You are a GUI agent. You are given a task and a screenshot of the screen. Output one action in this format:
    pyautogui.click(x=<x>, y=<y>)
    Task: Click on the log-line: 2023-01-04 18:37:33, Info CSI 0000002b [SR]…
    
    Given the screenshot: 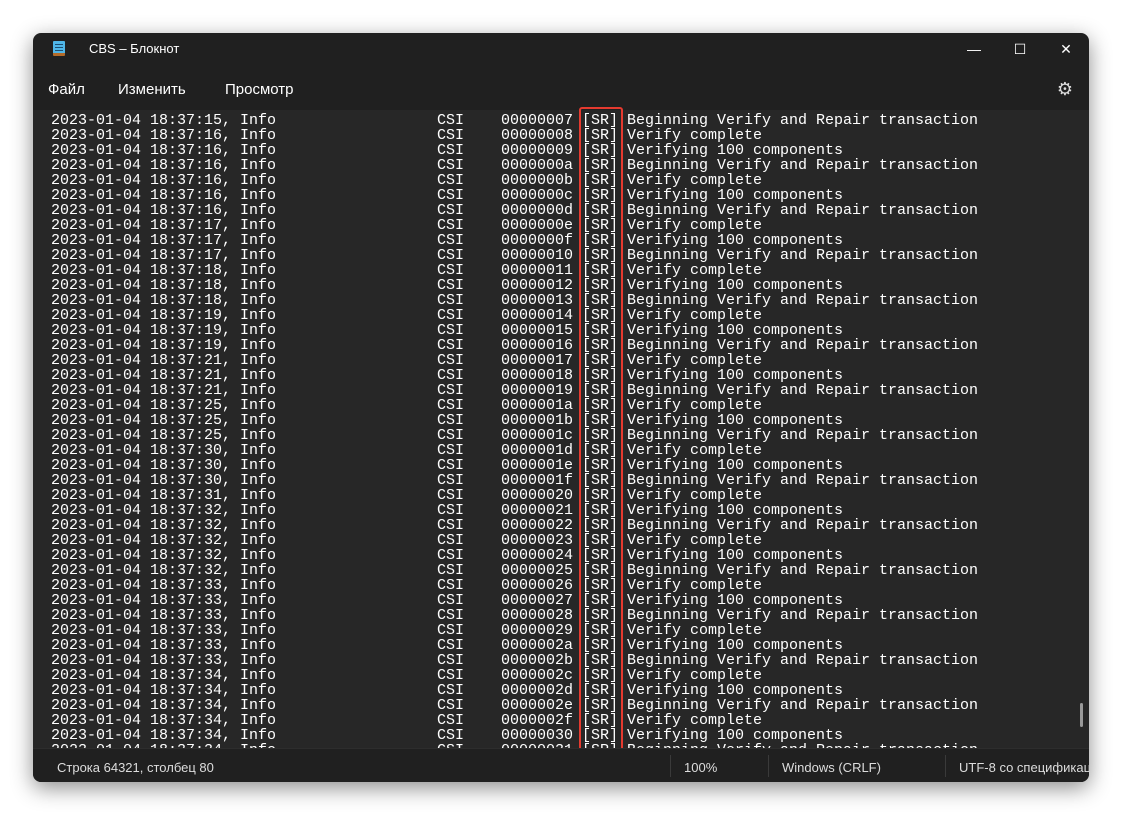 What is the action you would take?
    pyautogui.click(x=561, y=660)
    